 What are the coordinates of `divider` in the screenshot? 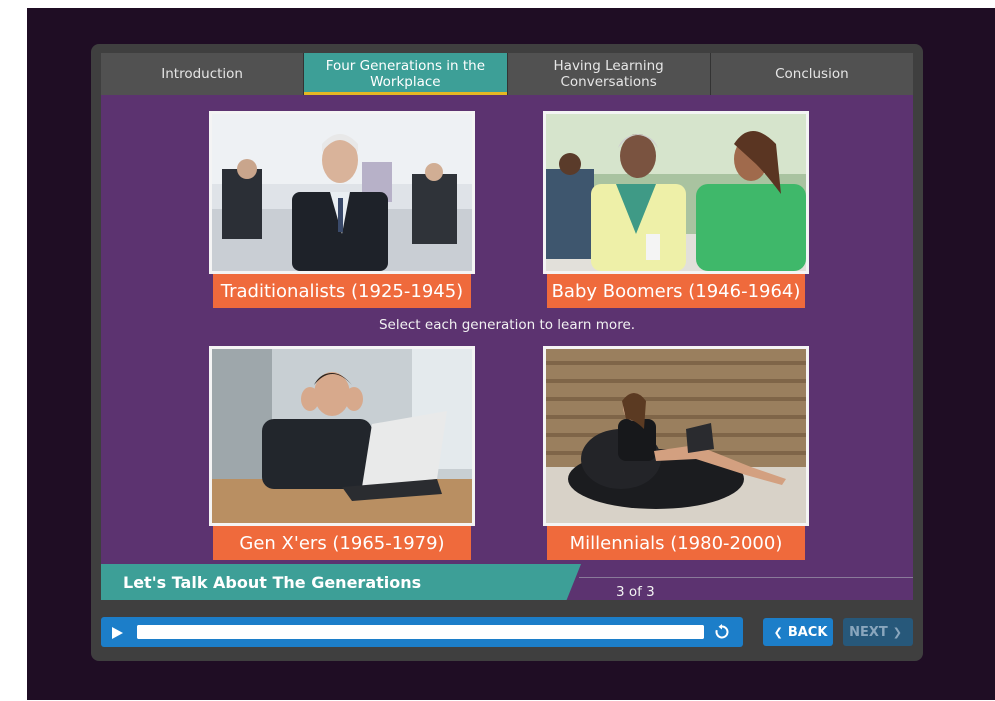 It's located at (746, 577).